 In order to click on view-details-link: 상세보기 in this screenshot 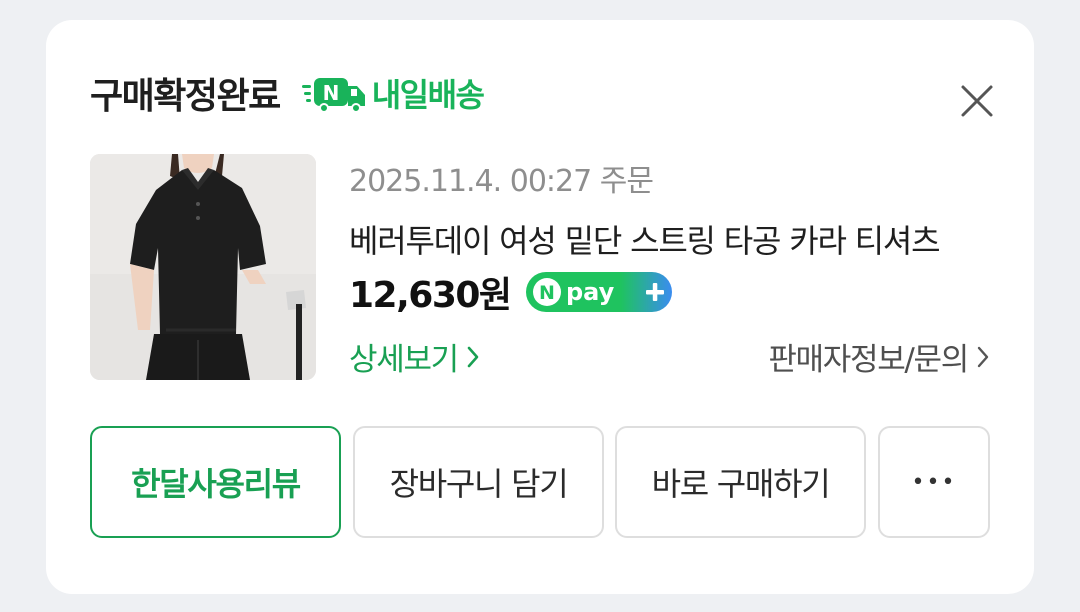, I will do `click(414, 356)`.